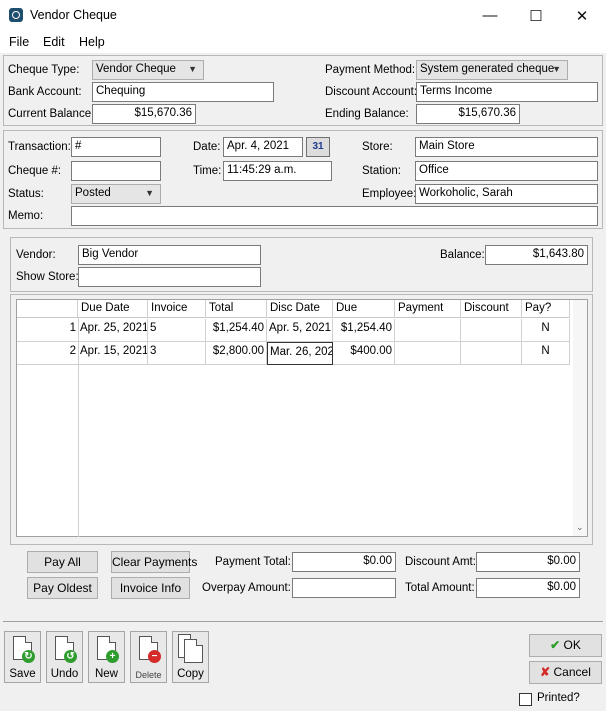  I want to click on row-number: 1, so click(47, 330).